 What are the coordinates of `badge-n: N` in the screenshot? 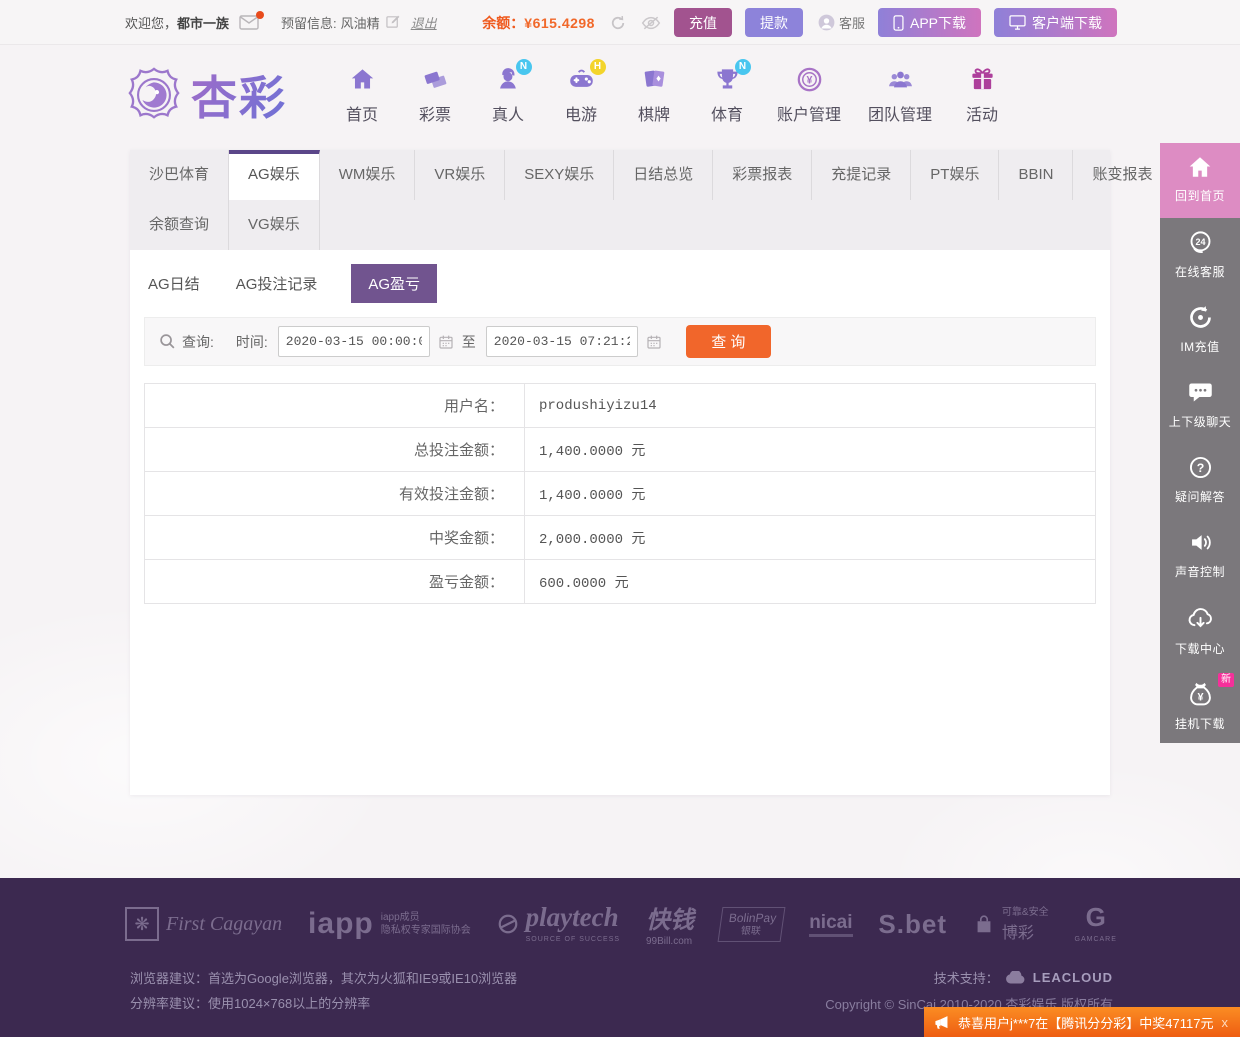 It's located at (742, 66).